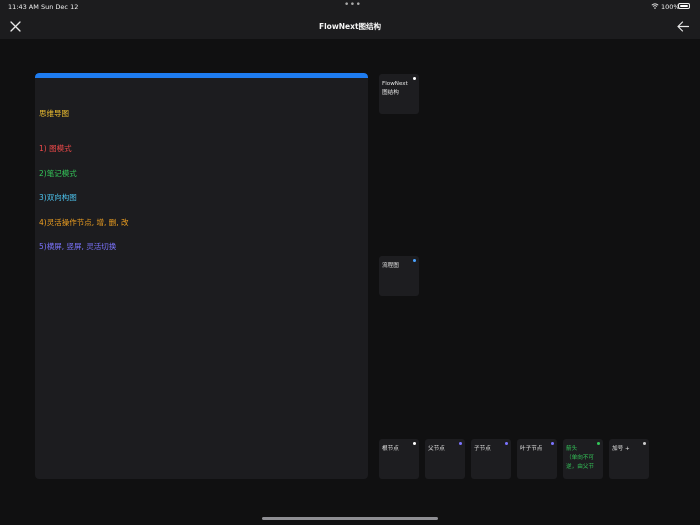 The height and width of the screenshot is (525, 700). I want to click on panel-line-4: 4)灵活操作节点, 增, 删, 改, so click(84, 222).